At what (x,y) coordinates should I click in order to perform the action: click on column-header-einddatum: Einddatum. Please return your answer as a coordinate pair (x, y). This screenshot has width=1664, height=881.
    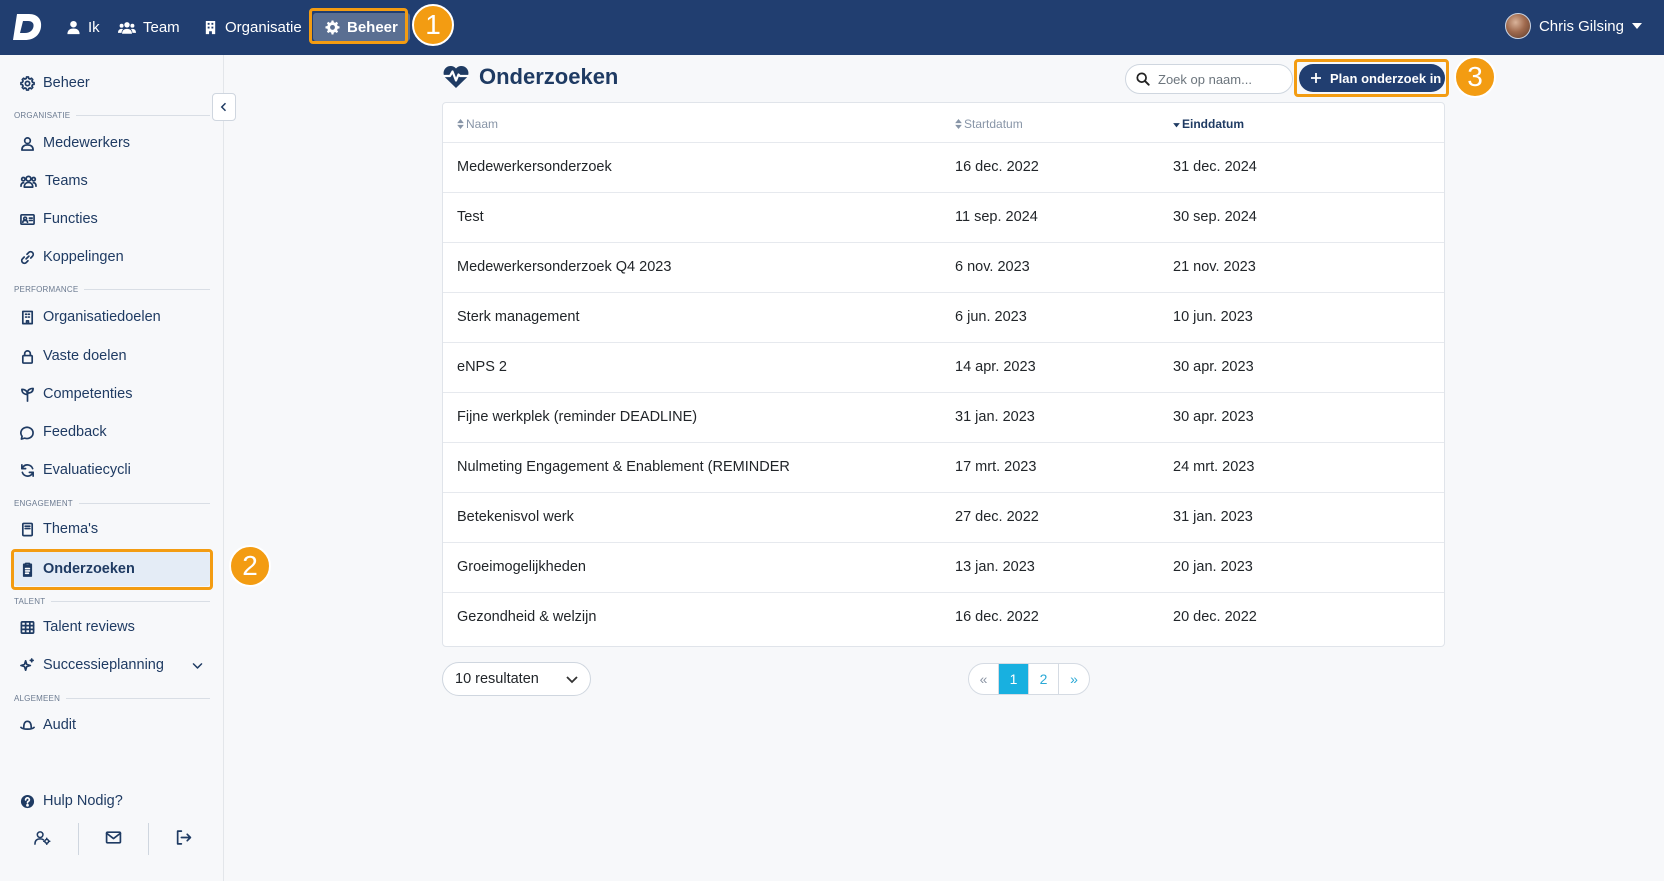
    Looking at the image, I should click on (1208, 124).